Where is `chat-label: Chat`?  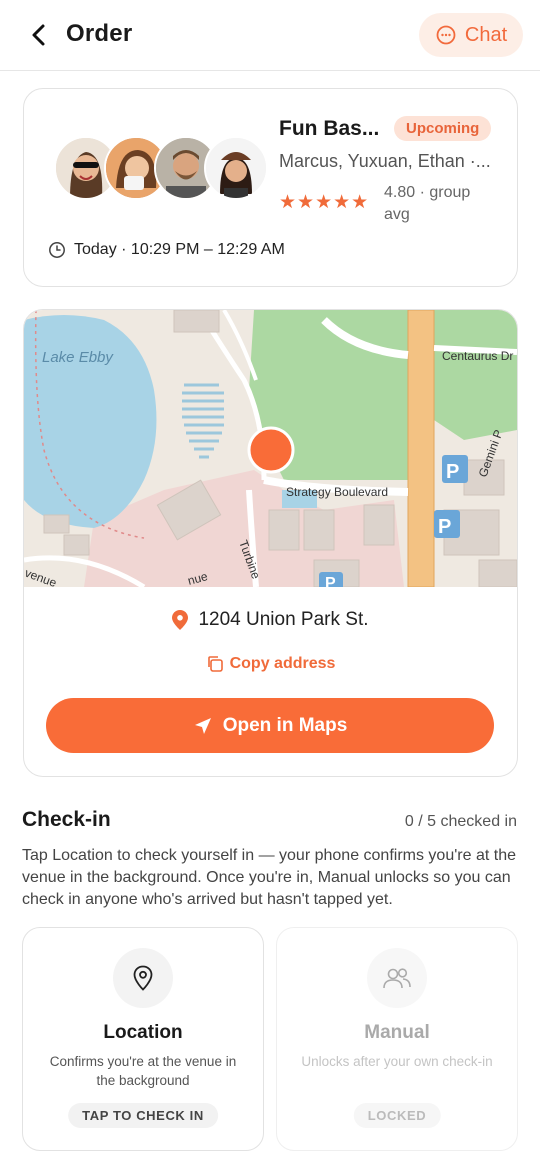
chat-label: Chat is located at coordinates (486, 34).